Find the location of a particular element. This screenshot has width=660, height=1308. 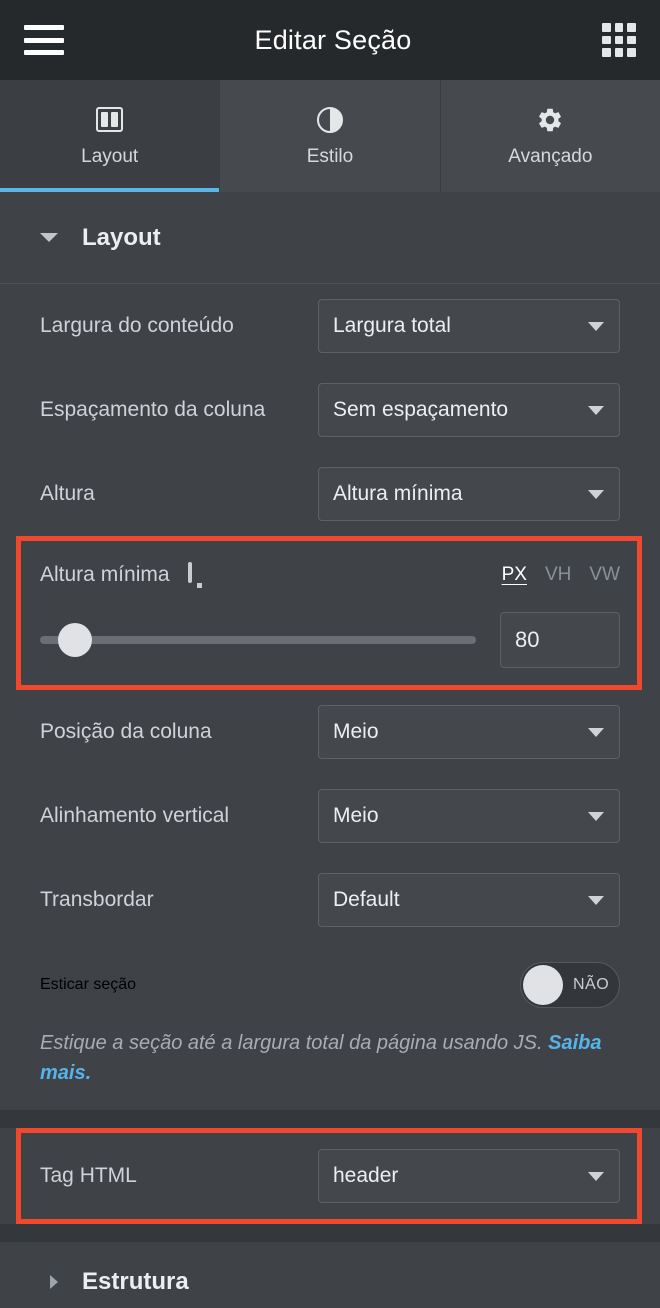

height-value: Altura mínima is located at coordinates (398, 493).